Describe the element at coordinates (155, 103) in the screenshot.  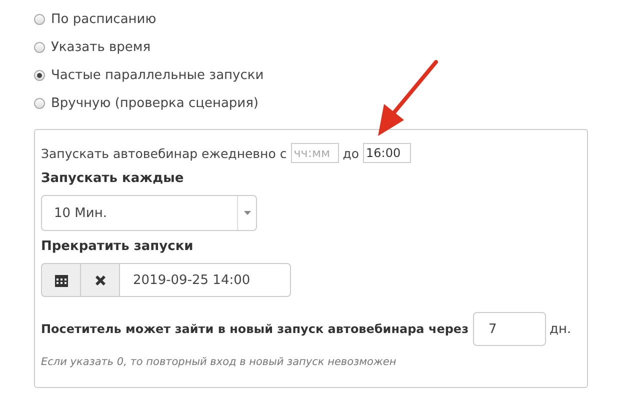
I see `option-label: Вручную (проверка сценария)` at that location.